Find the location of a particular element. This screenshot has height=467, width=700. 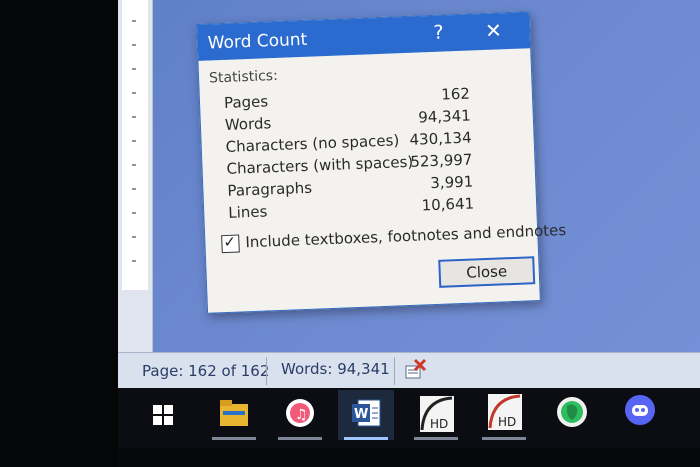

word-count-indicator: Words: 94,341 is located at coordinates (335, 369).